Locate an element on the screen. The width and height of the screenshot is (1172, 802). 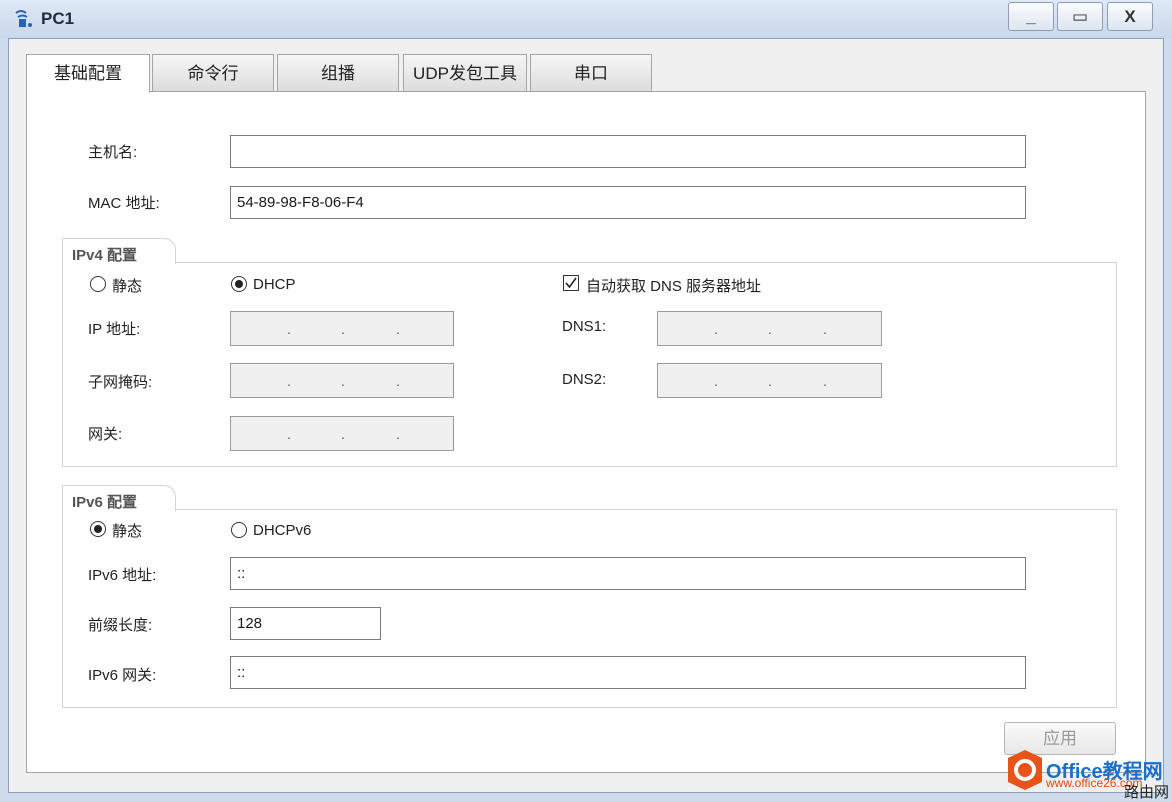
ipv6-dhcpv6-label: DHCPv6 is located at coordinates (282, 530).